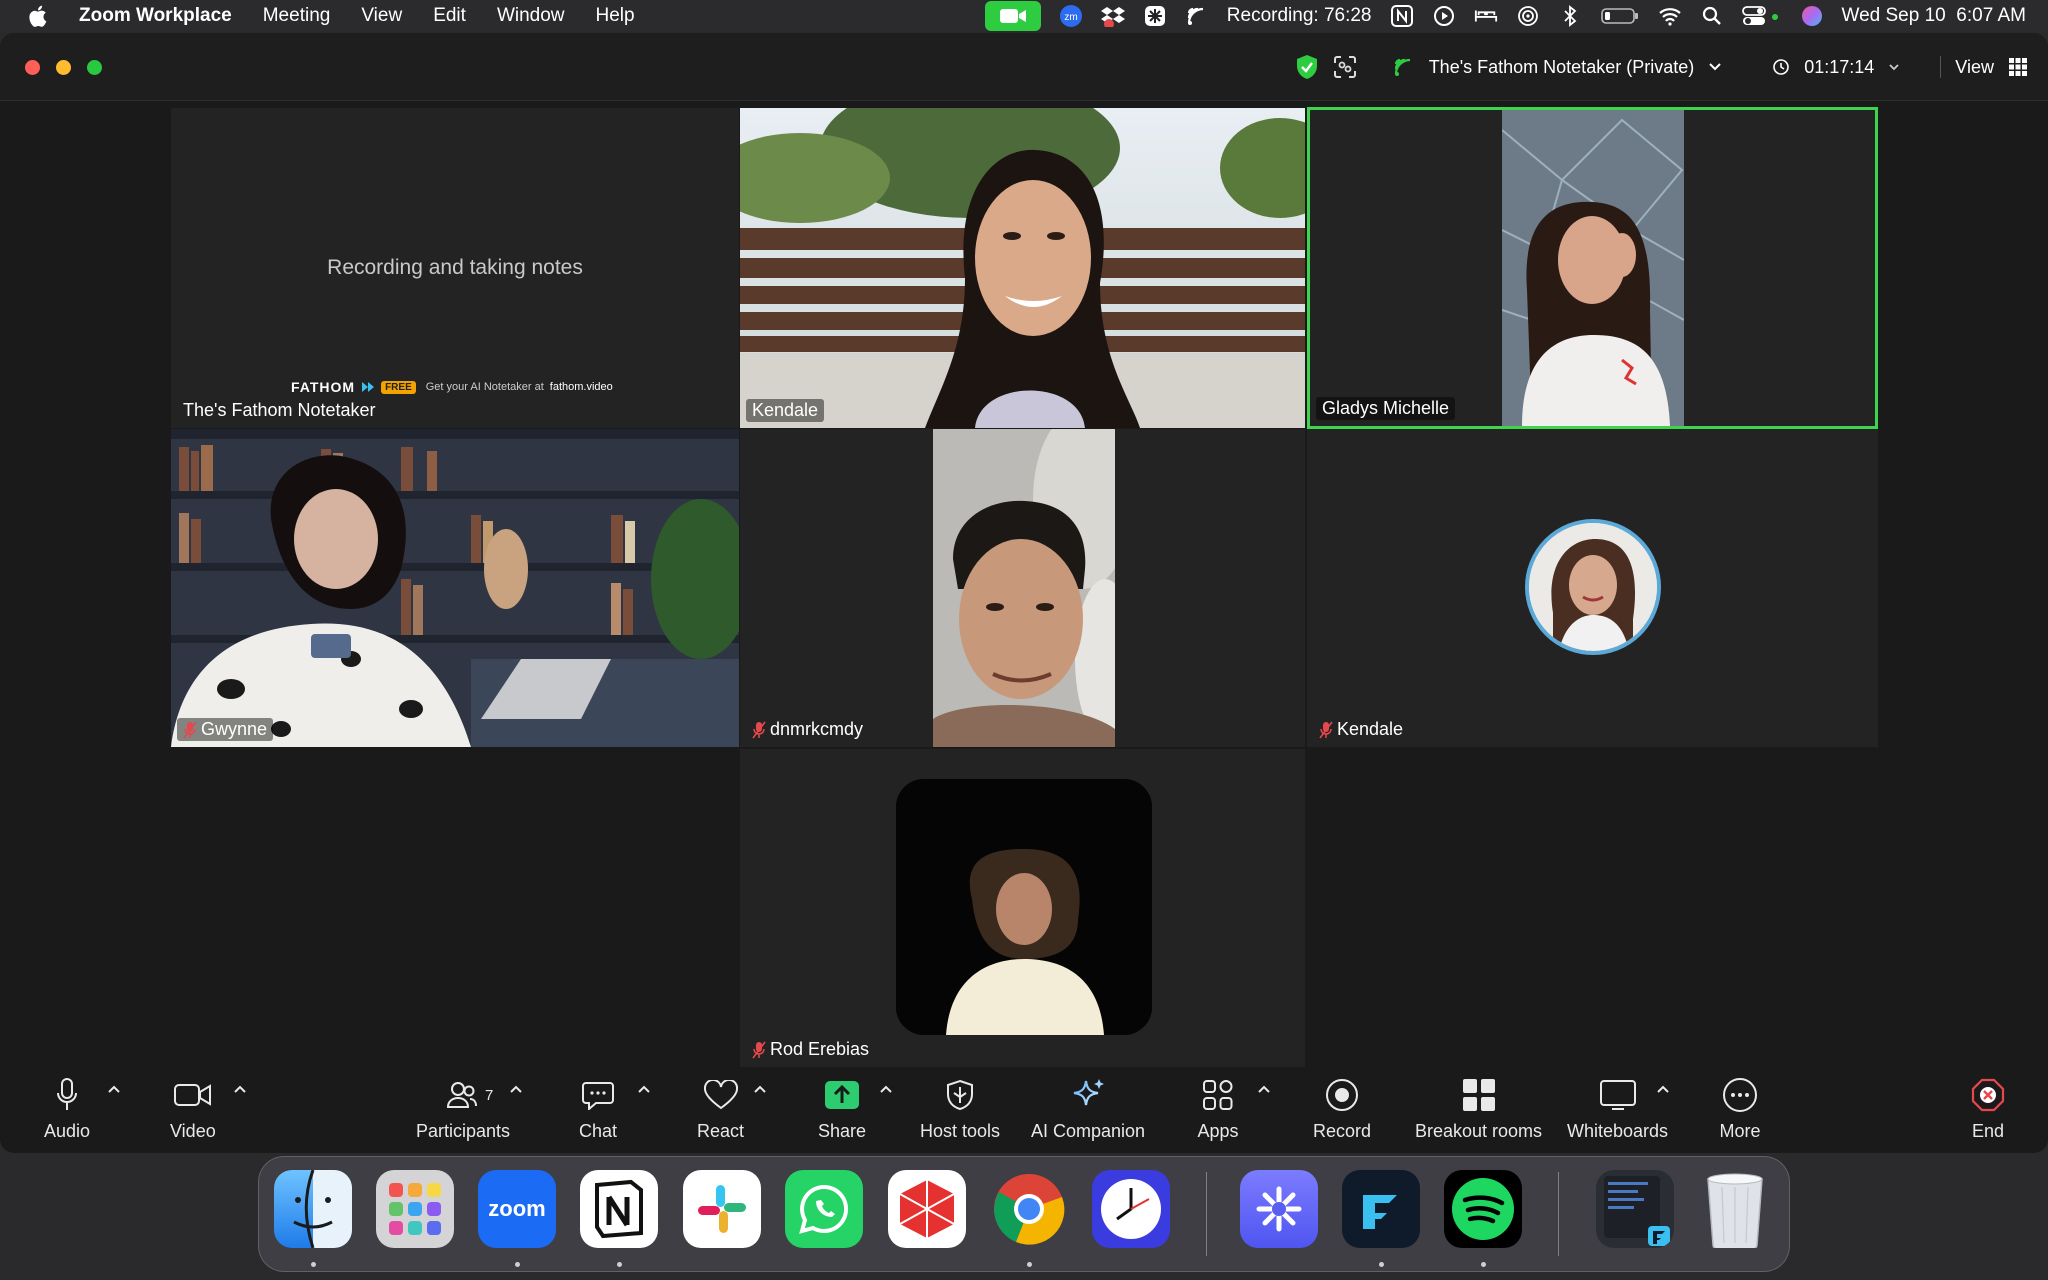 This screenshot has width=2048, height=1280. Describe the element at coordinates (193, 1095) in the screenshot. I see `video-camera-icon` at that location.